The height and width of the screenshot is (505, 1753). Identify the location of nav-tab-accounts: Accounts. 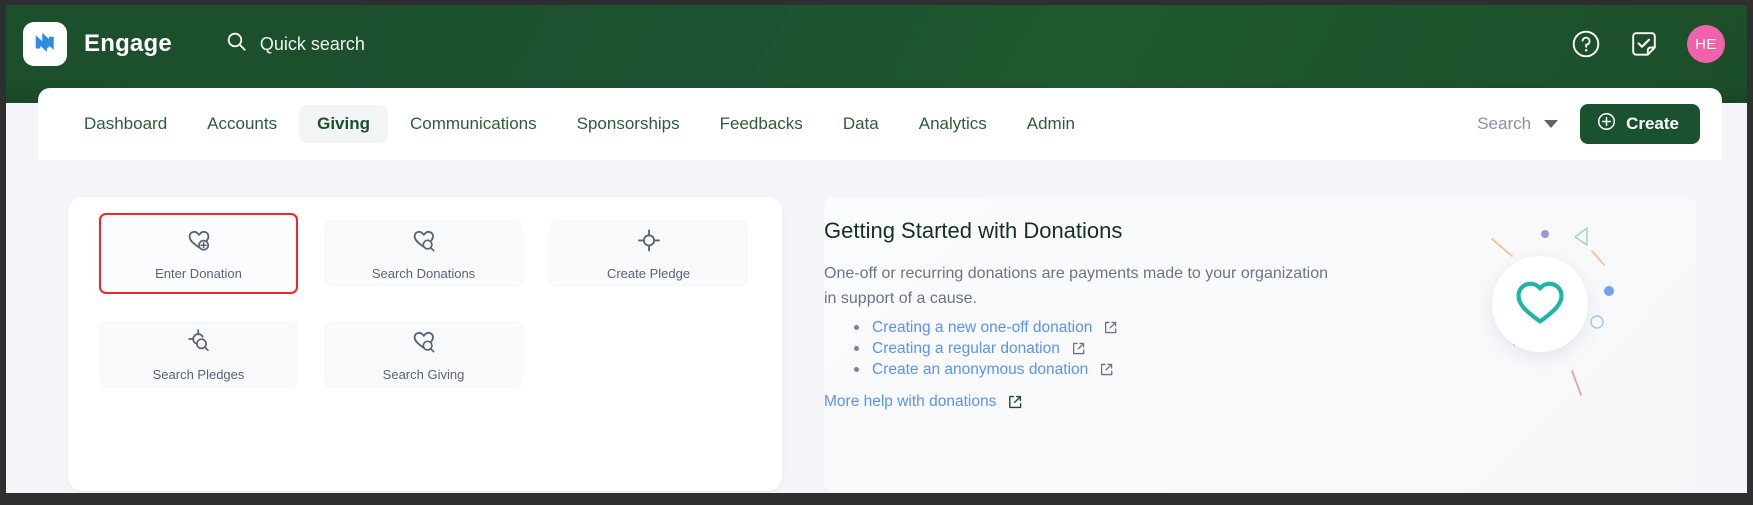
(242, 124).